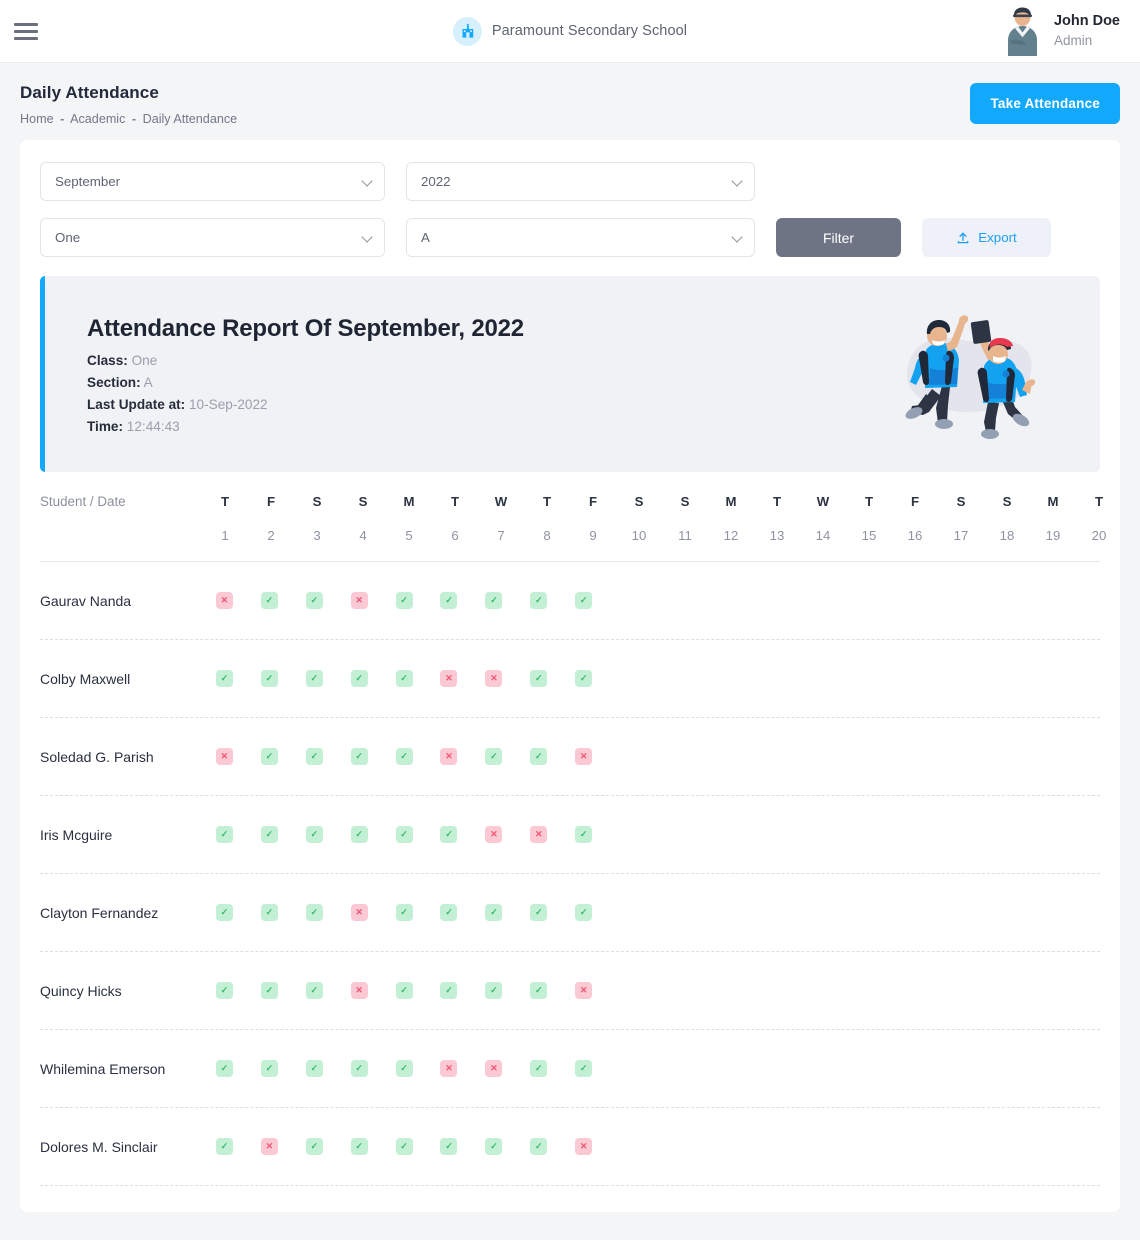  Describe the element at coordinates (305, 404) in the screenshot. I see `report-last-update-row: Last Update at: 10-Sep-2022` at that location.